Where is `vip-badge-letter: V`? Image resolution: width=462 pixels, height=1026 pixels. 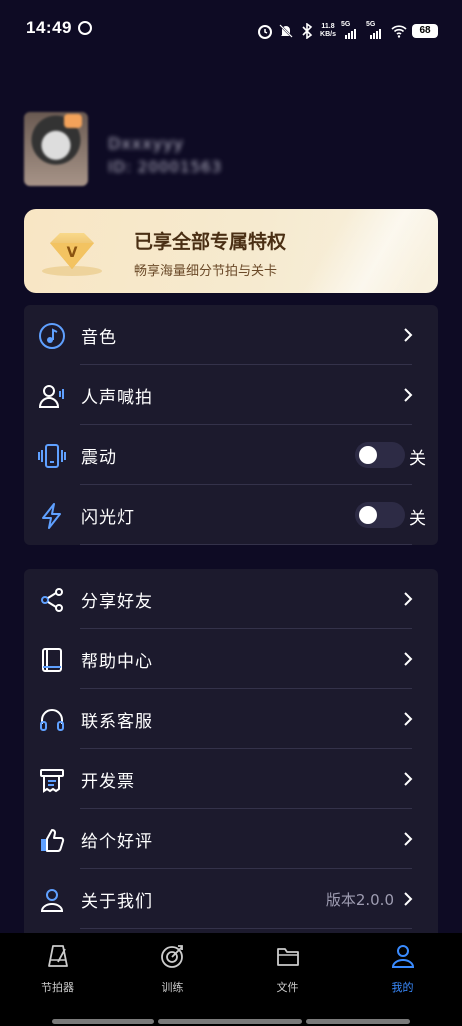
vip-badge-letter: V is located at coordinates (72, 253).